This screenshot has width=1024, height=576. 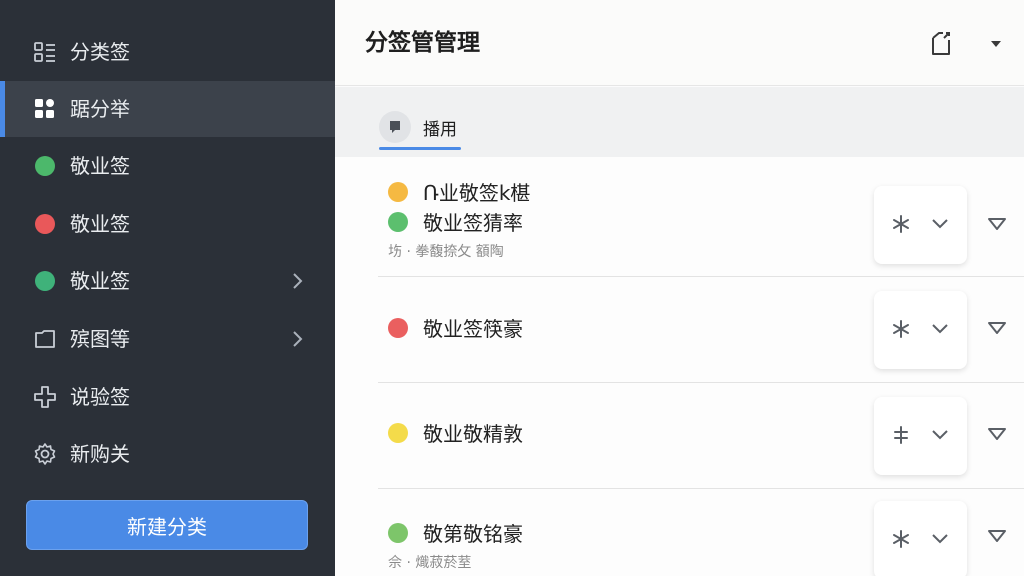 I want to click on sidebar-item-label: 殡图等, so click(x=100, y=339).